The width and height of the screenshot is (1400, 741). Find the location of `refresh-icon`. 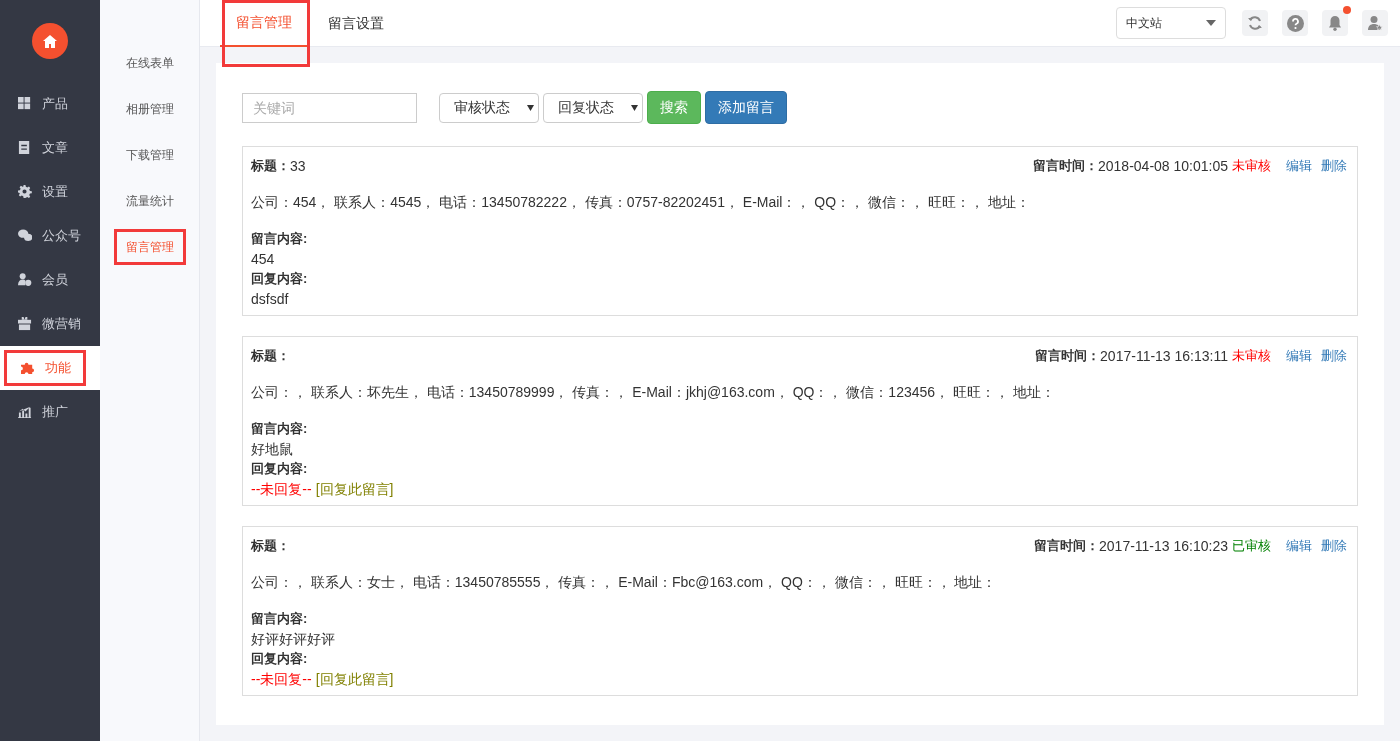

refresh-icon is located at coordinates (1255, 23).